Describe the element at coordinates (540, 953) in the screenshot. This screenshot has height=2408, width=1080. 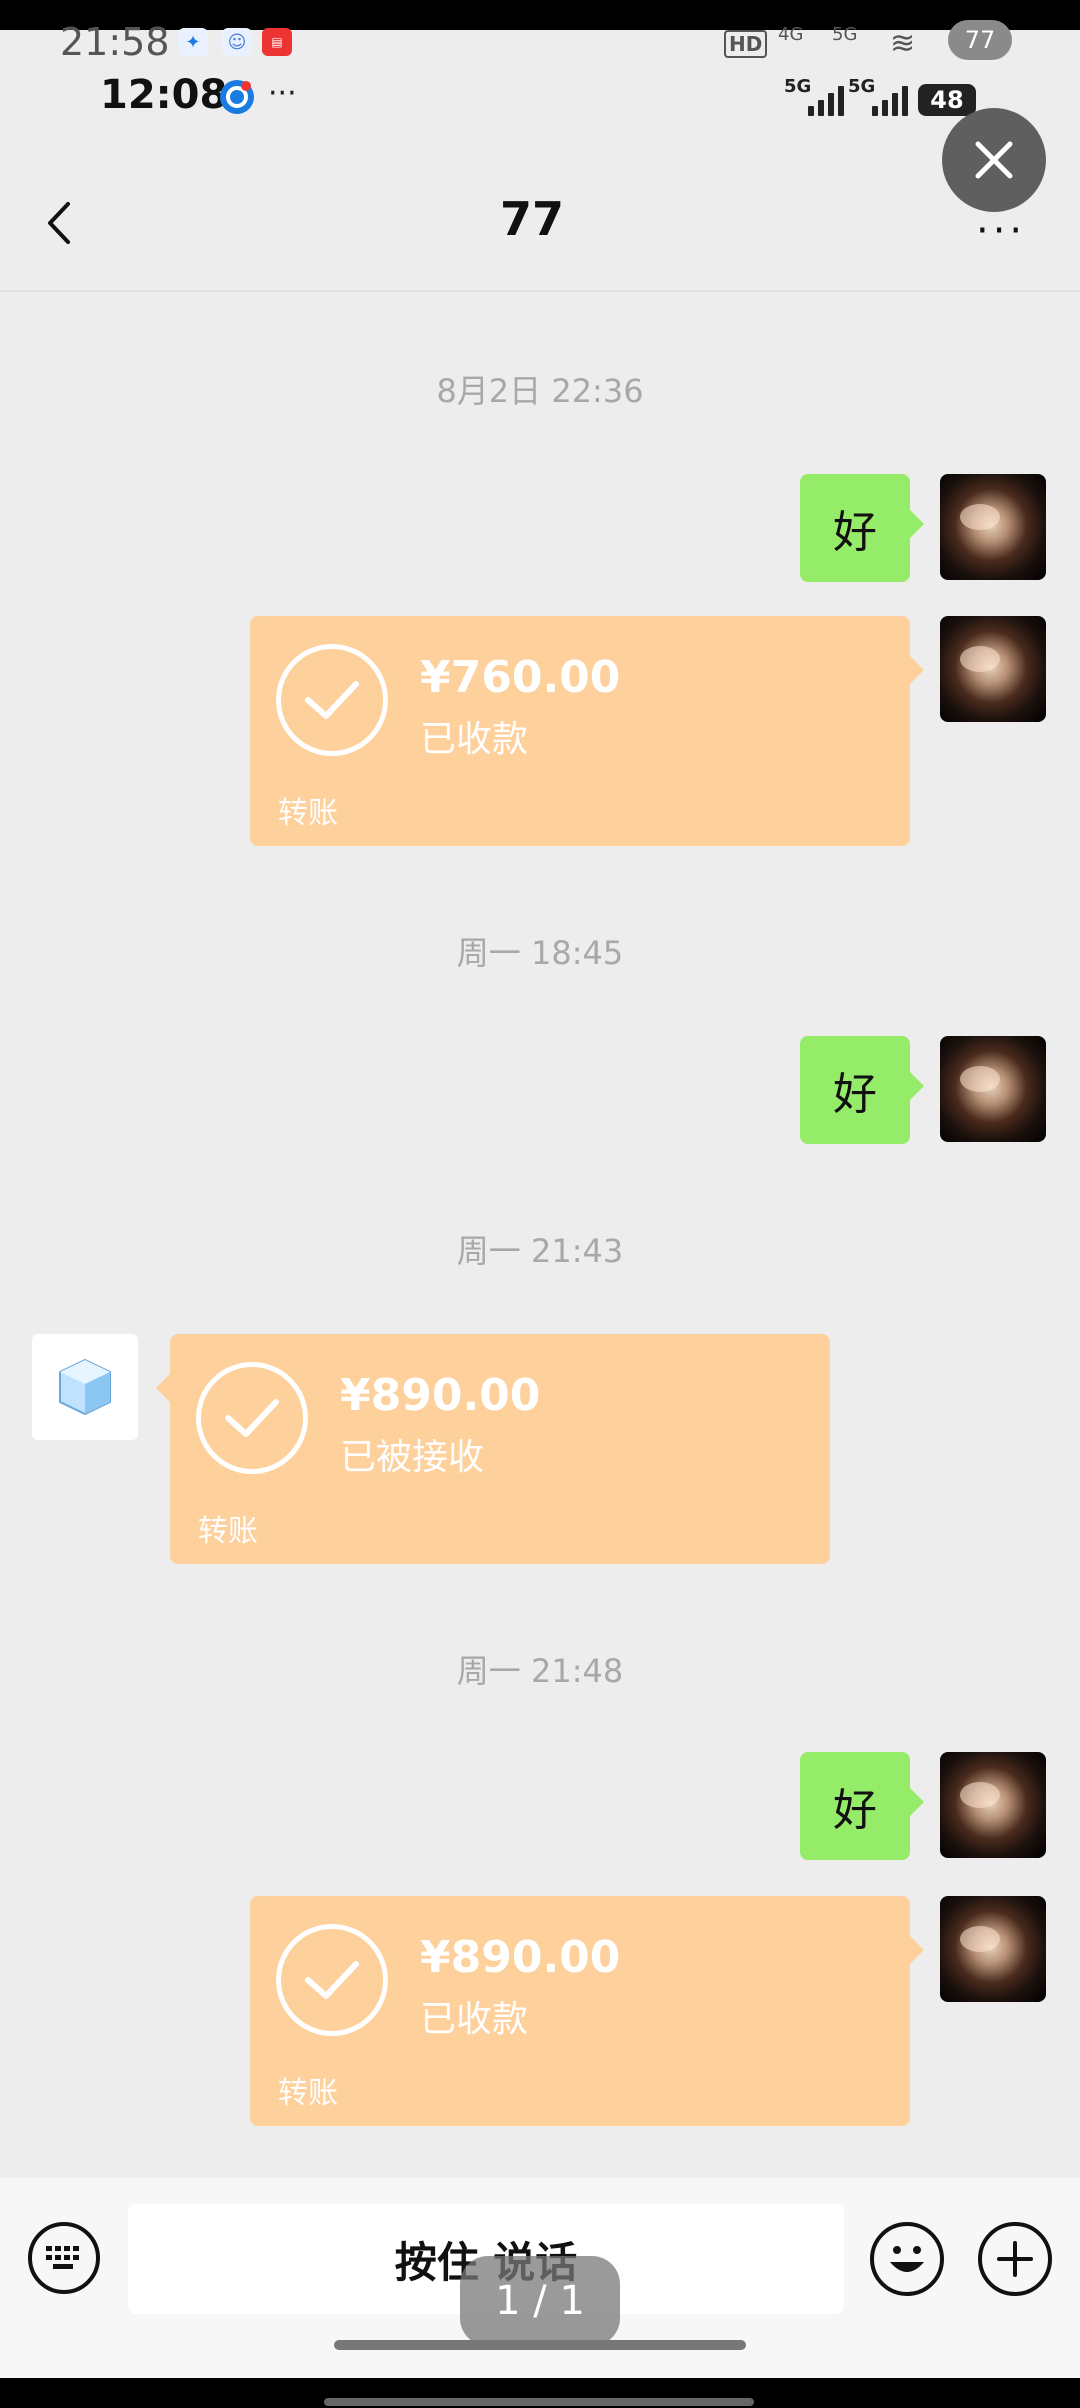
I see `timestamp: 周一 18:45` at that location.